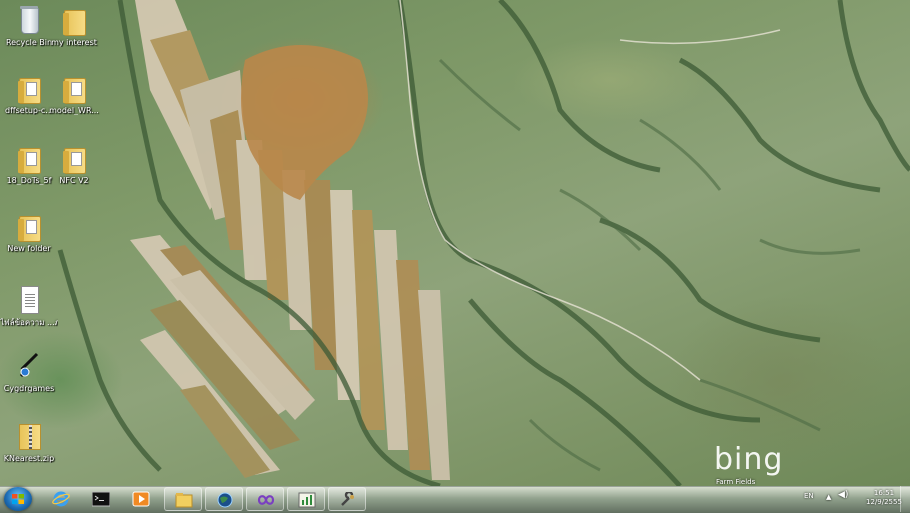 The image size is (910, 519). What do you see at coordinates (29, 20) in the screenshot?
I see `recycle-bin-icon` at bounding box center [29, 20].